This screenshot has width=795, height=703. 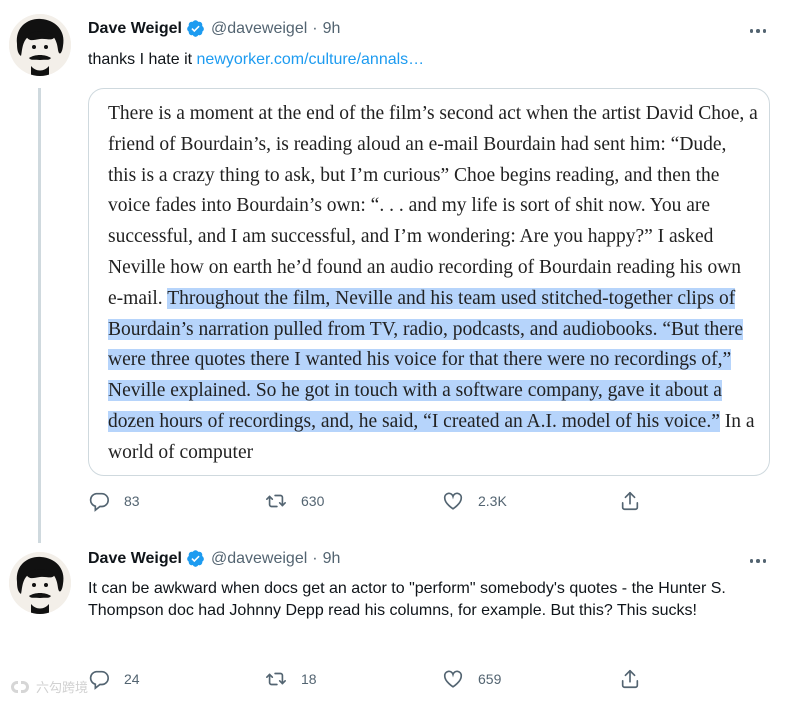 I want to click on reply-button: 83, so click(x=176, y=501).